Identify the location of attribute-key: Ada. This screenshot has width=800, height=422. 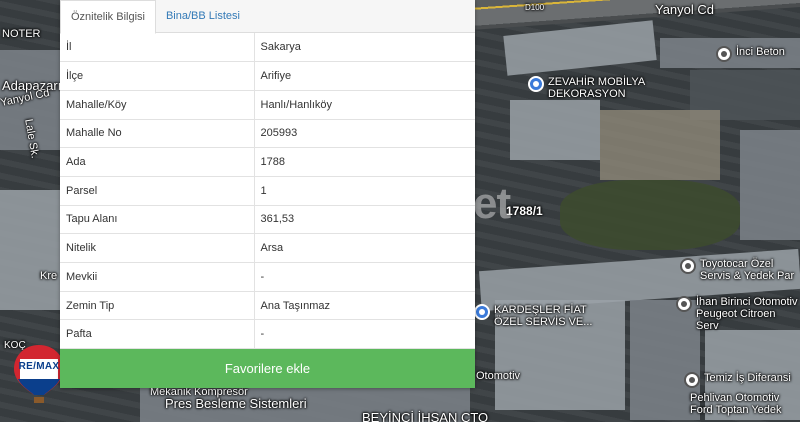
(157, 162).